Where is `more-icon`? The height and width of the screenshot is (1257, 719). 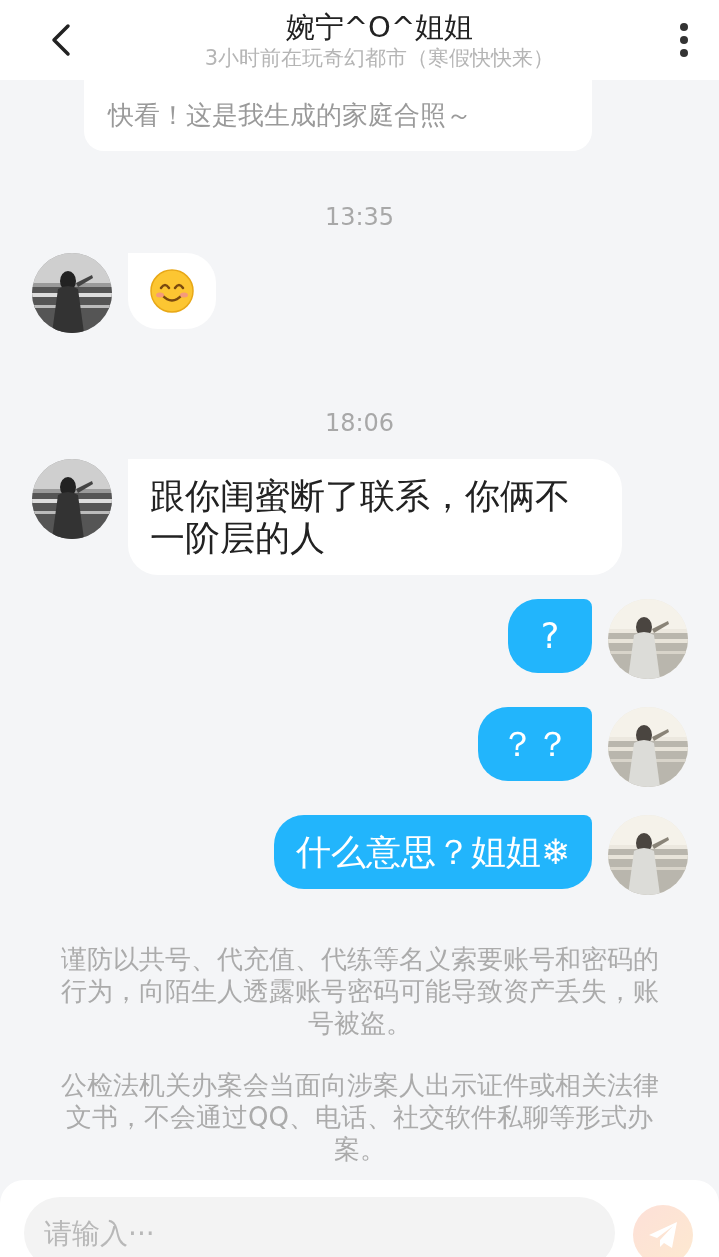 more-icon is located at coordinates (684, 40).